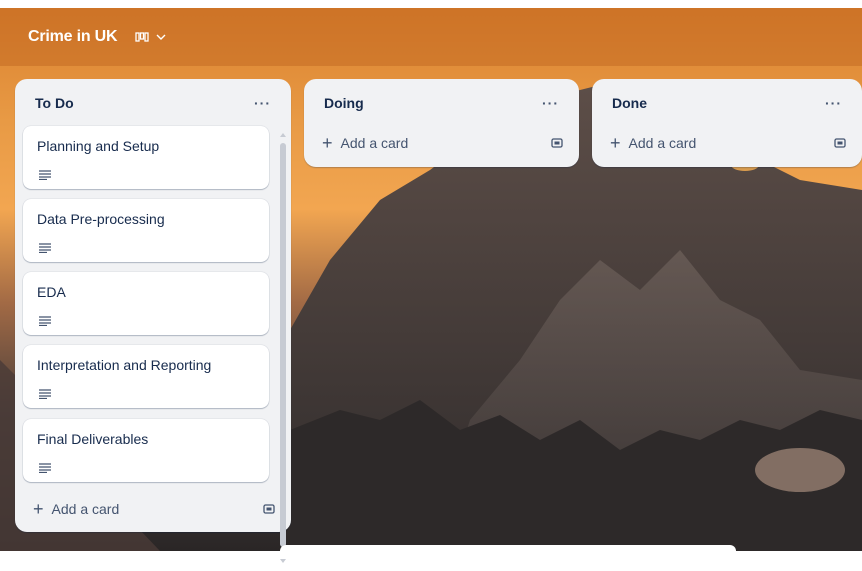 The image size is (862, 571). What do you see at coordinates (98, 146) in the screenshot?
I see `card-title: Planning and Setup` at bounding box center [98, 146].